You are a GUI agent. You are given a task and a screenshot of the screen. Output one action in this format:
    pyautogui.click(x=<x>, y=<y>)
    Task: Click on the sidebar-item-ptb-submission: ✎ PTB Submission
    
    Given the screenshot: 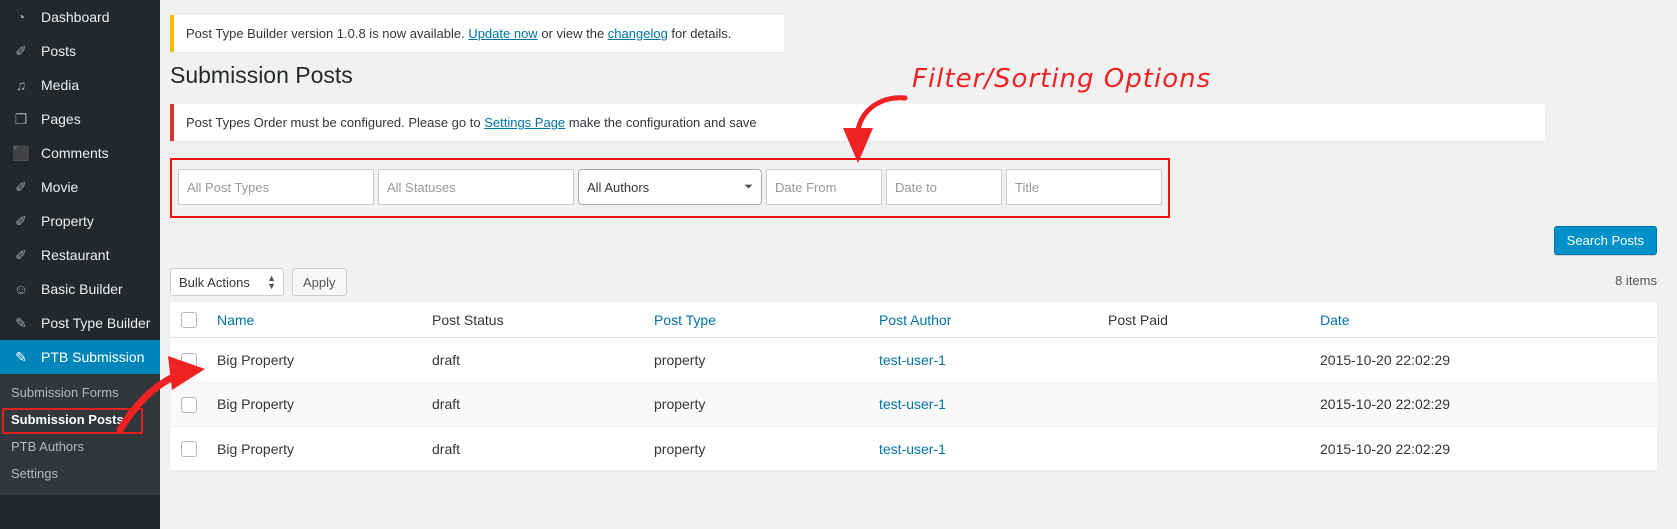 What is the action you would take?
    pyautogui.click(x=80, y=357)
    